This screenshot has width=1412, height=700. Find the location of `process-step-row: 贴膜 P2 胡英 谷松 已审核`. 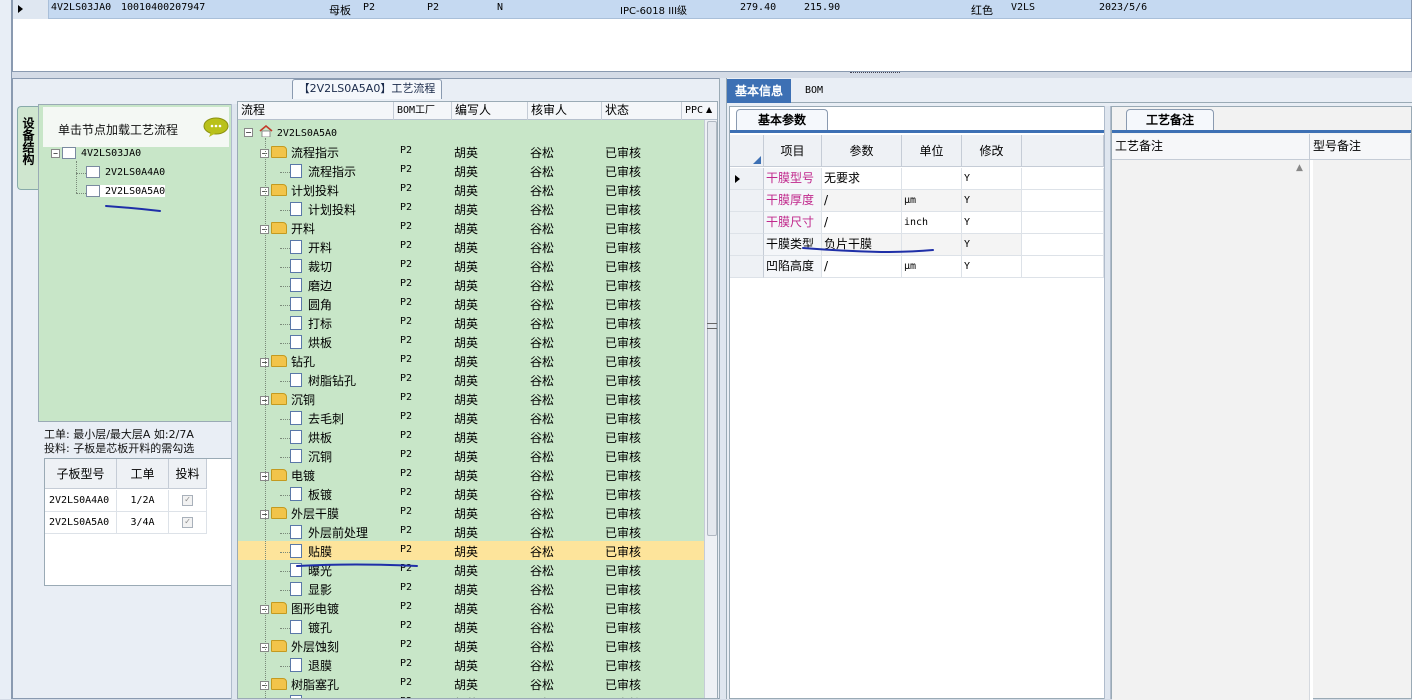

process-step-row: 贴膜 P2 胡英 谷松 已审核 is located at coordinates (471, 550).